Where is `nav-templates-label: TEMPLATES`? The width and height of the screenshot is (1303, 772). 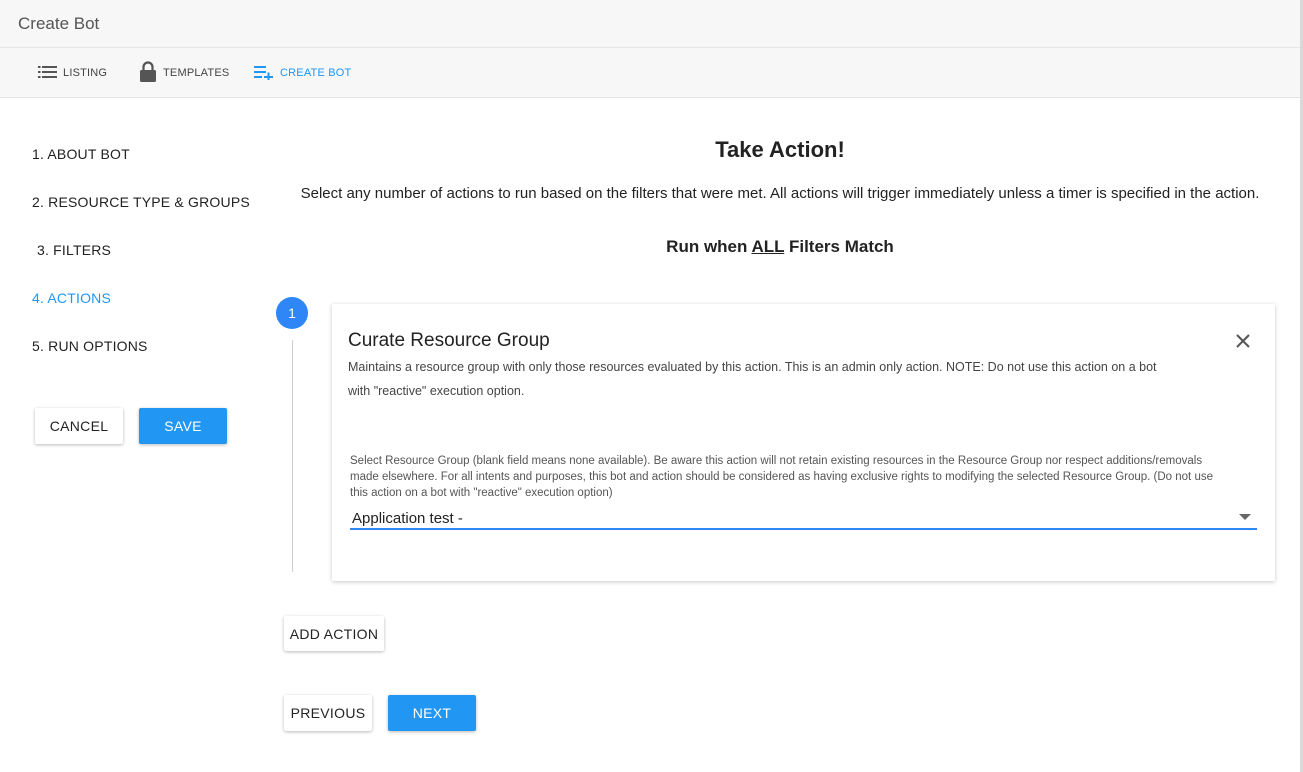
nav-templates-label: TEMPLATES is located at coordinates (196, 73).